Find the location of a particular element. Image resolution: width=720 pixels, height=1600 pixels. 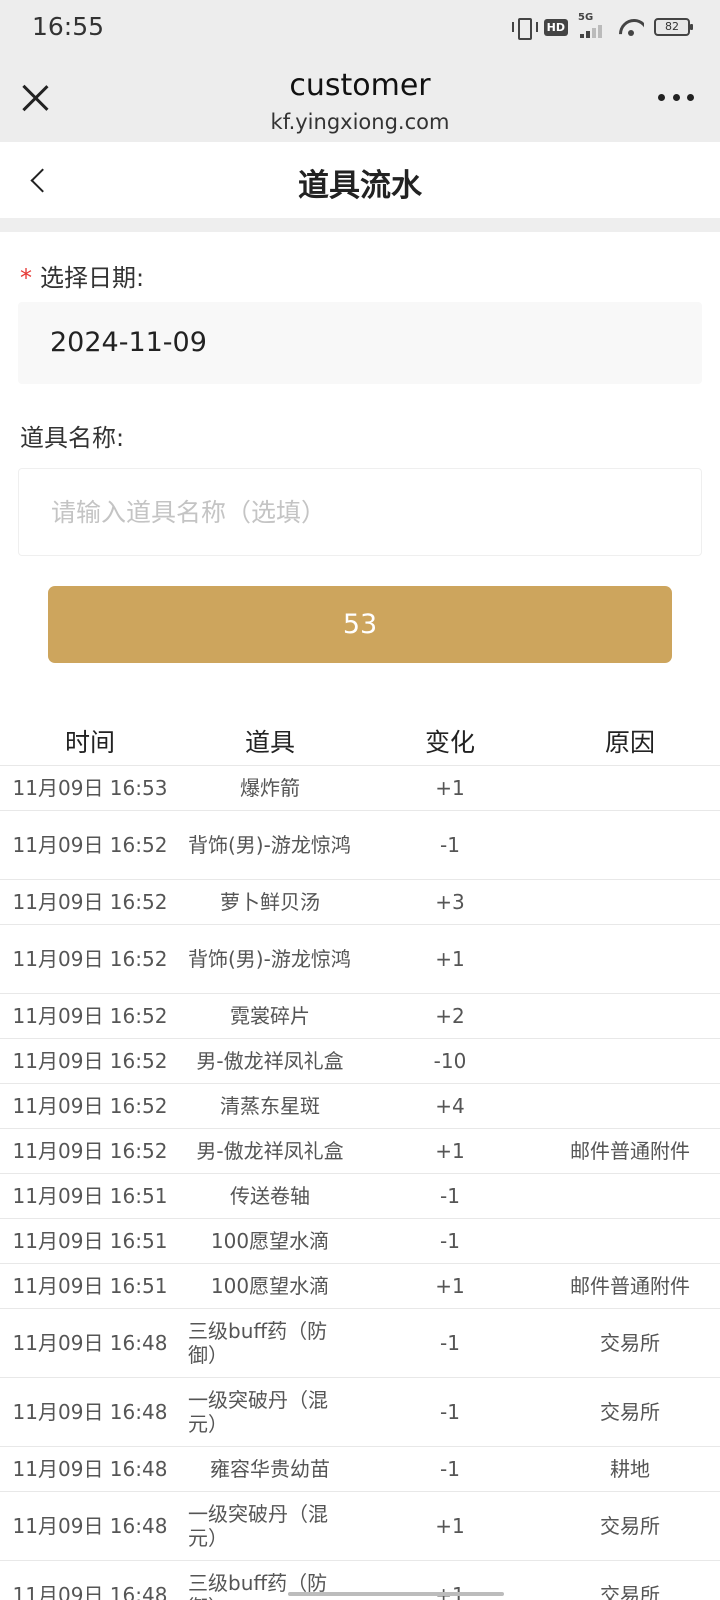

cell-reason: 耕地 is located at coordinates (630, 1469).